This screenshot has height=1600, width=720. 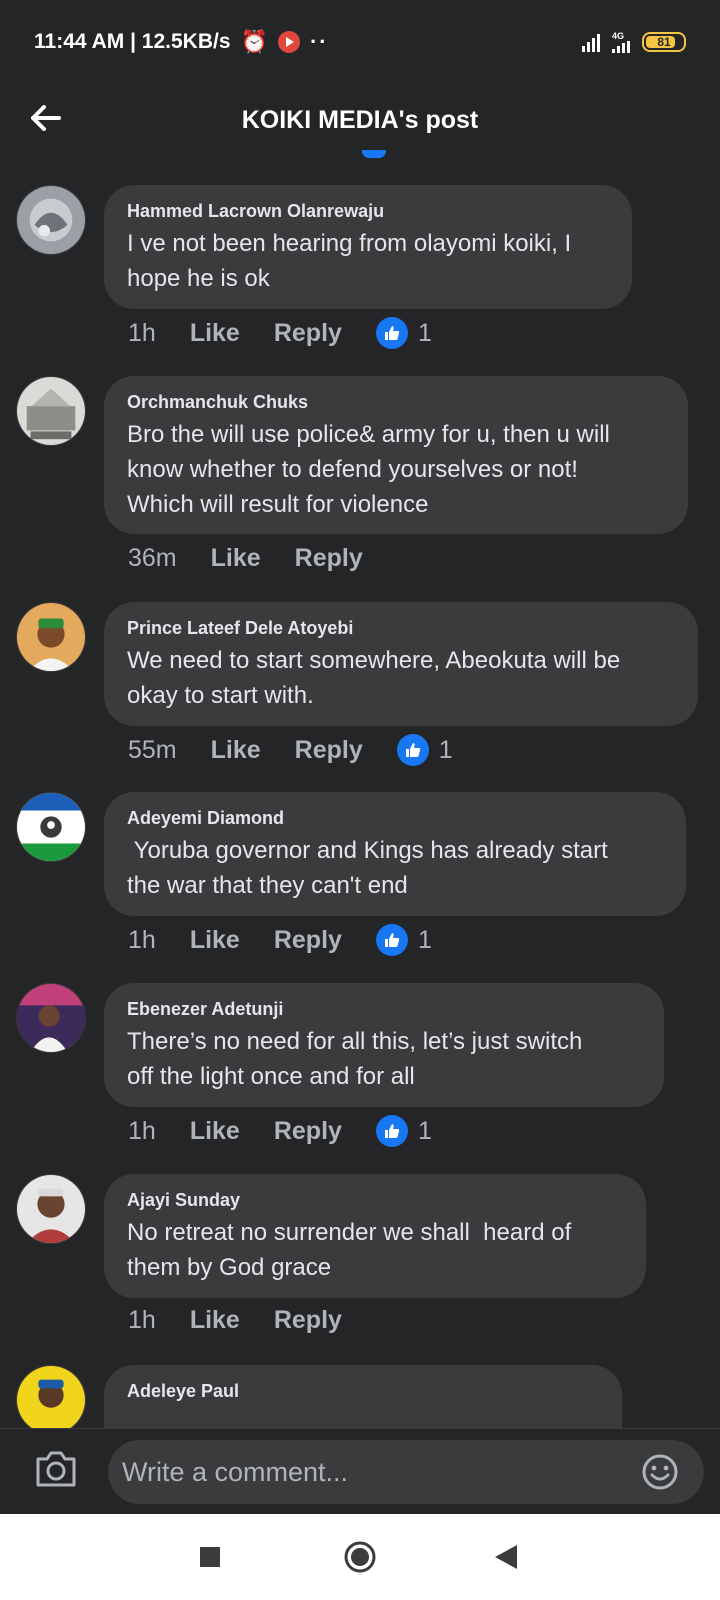 I want to click on comment-author: Adeyemi Diamond, so click(x=395, y=818).